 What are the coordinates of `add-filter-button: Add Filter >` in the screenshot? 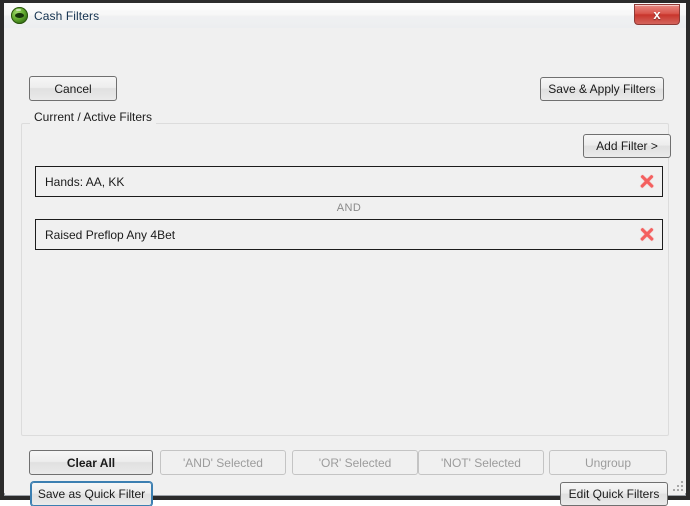 It's located at (627, 146).